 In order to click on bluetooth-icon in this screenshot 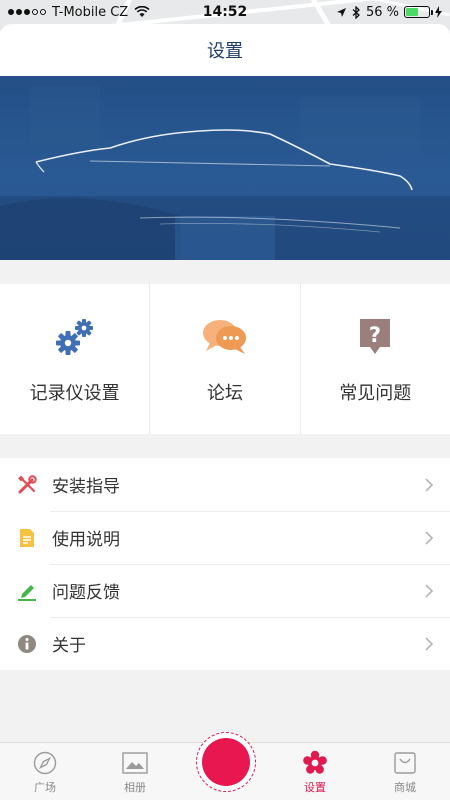, I will do `click(356, 12)`.